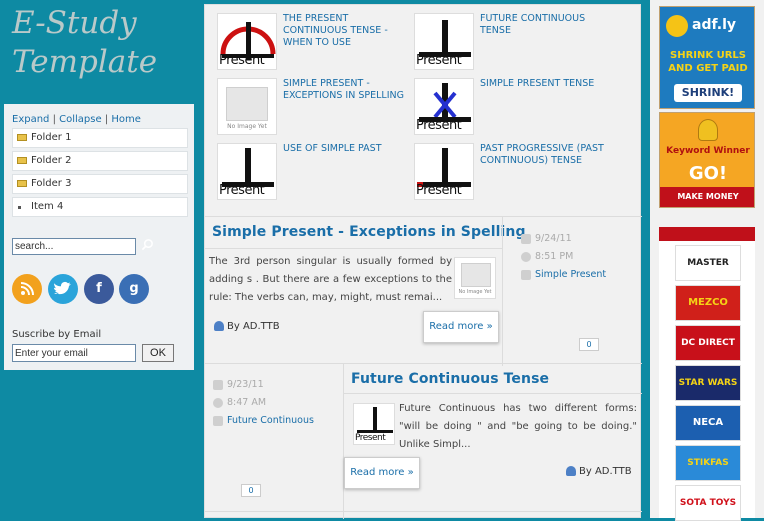 The width and height of the screenshot is (764, 521). I want to click on time-text: 8:47 AM, so click(247, 402).